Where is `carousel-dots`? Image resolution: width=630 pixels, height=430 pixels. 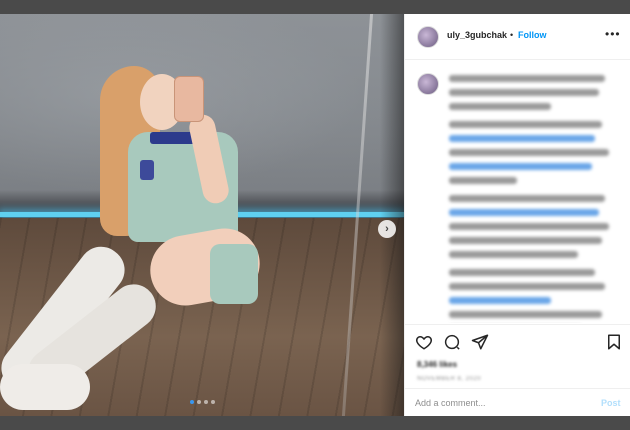
carousel-dots is located at coordinates (202, 402).